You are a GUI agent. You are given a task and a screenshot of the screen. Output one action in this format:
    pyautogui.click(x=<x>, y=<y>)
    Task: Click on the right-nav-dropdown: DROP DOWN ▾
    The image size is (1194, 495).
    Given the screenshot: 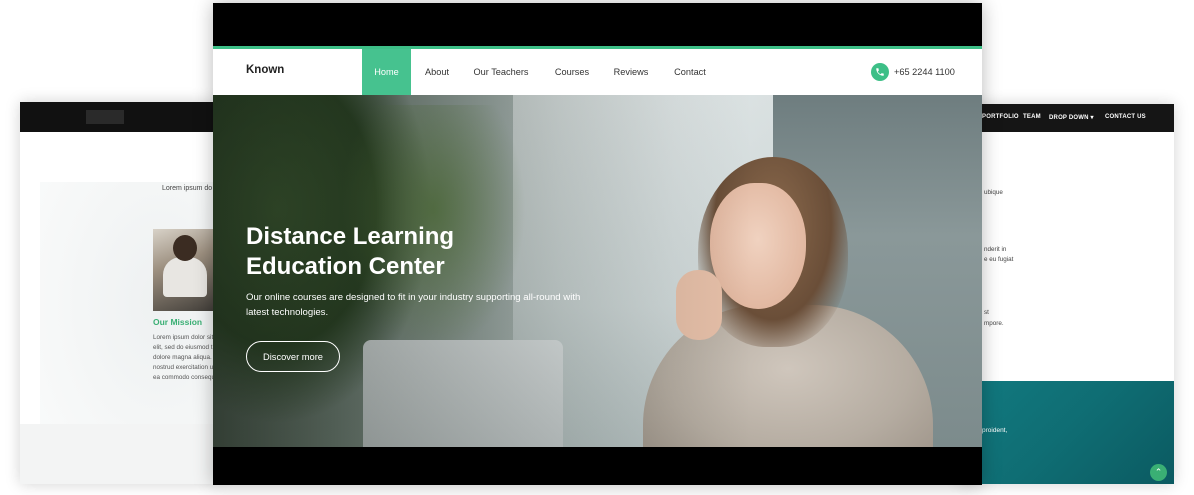 What is the action you would take?
    pyautogui.click(x=1071, y=117)
    